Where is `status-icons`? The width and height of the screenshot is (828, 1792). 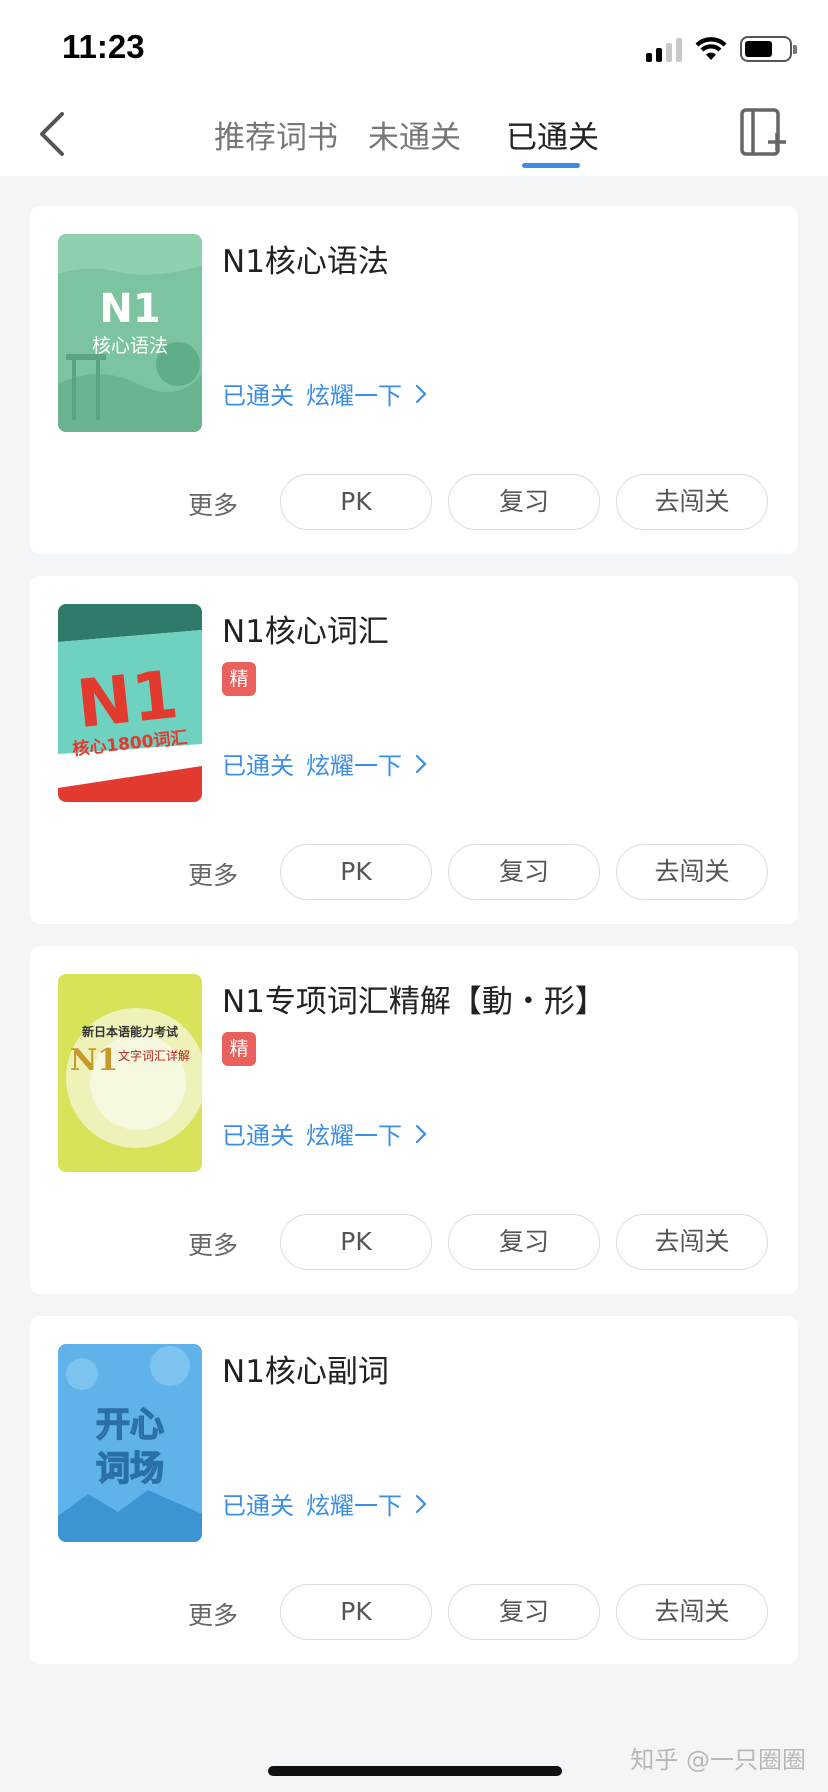 status-icons is located at coordinates (721, 49).